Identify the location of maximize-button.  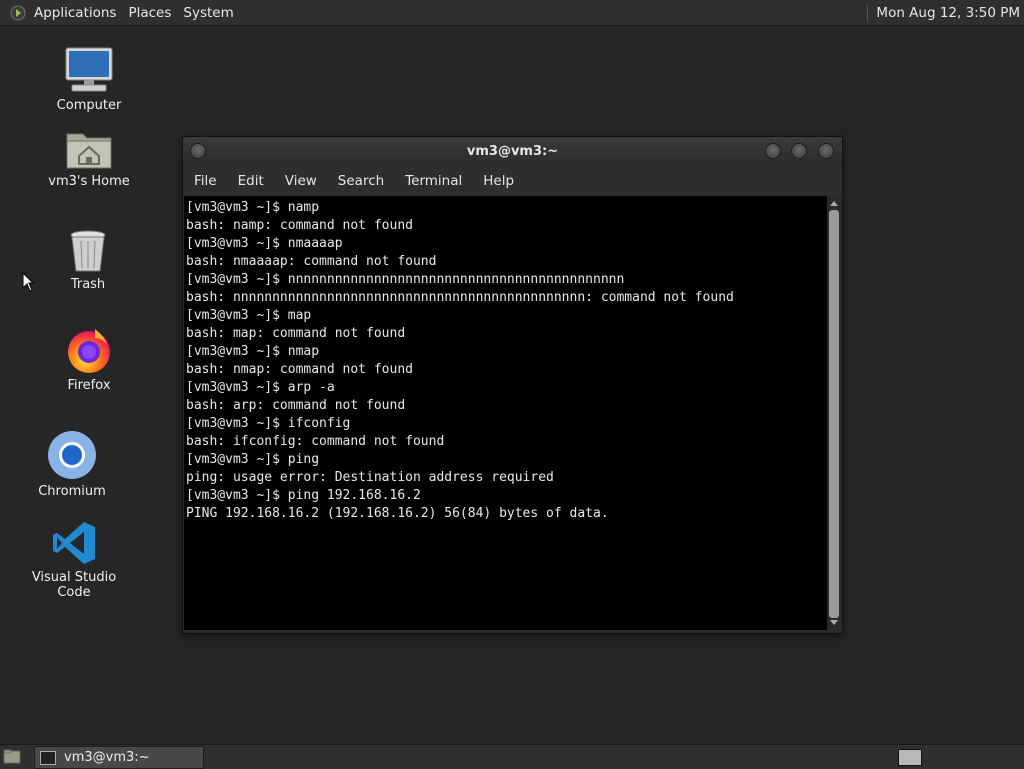
(799, 151).